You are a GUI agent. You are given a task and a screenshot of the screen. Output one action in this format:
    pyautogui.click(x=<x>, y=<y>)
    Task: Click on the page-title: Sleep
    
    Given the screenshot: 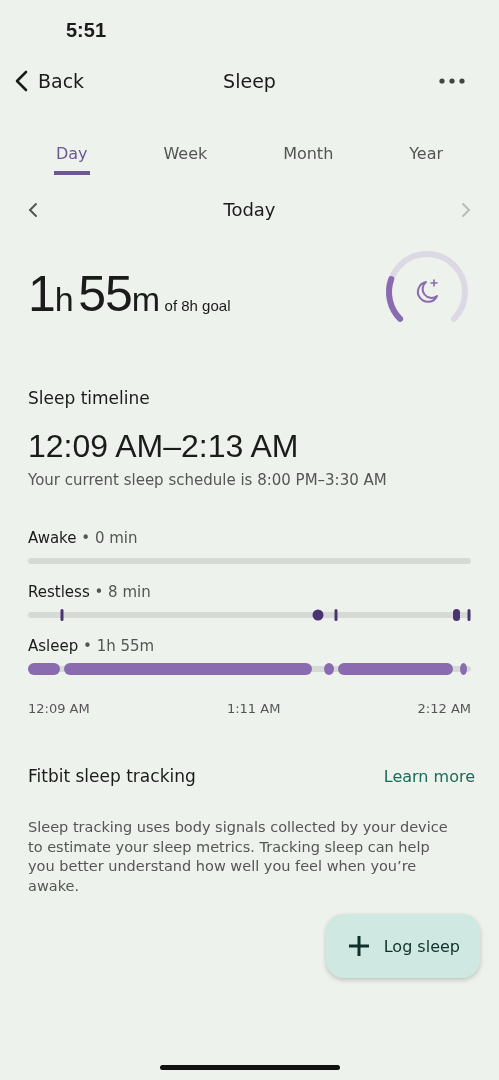 What is the action you would take?
    pyautogui.click(x=249, y=81)
    